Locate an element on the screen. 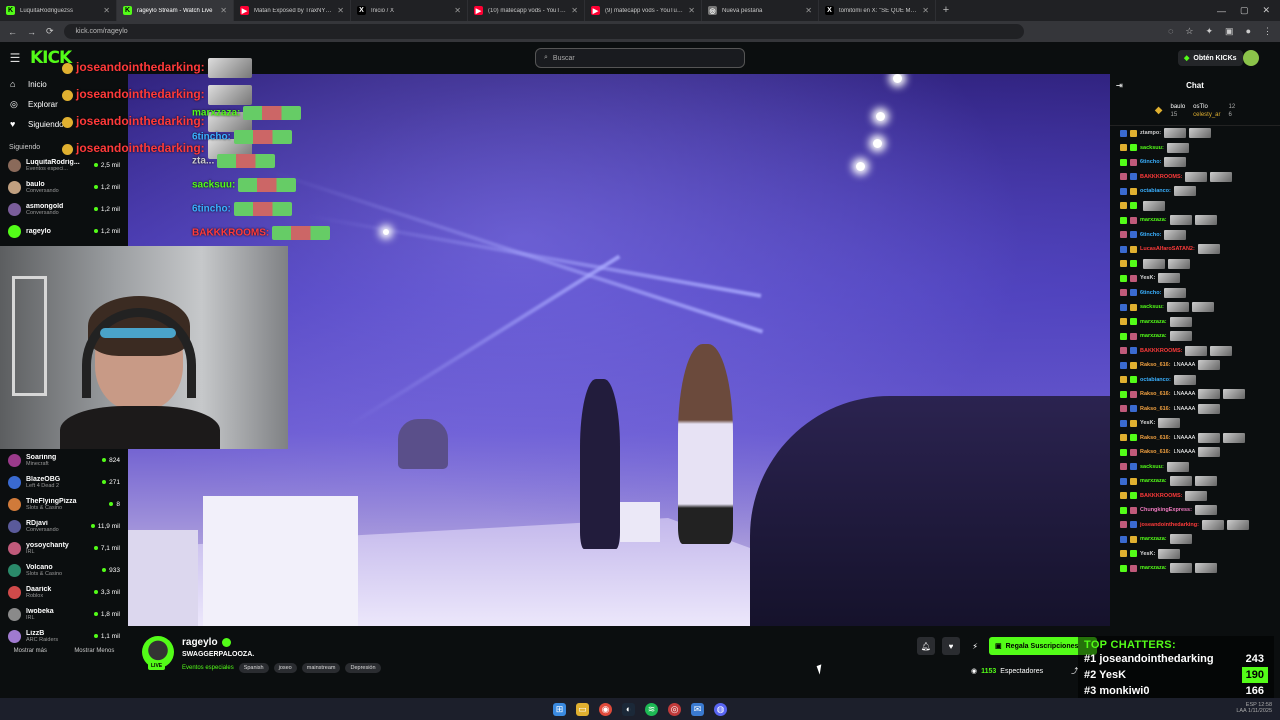 The height and width of the screenshot is (720, 1280). profile-icon: ● is located at coordinates (1248, 31).